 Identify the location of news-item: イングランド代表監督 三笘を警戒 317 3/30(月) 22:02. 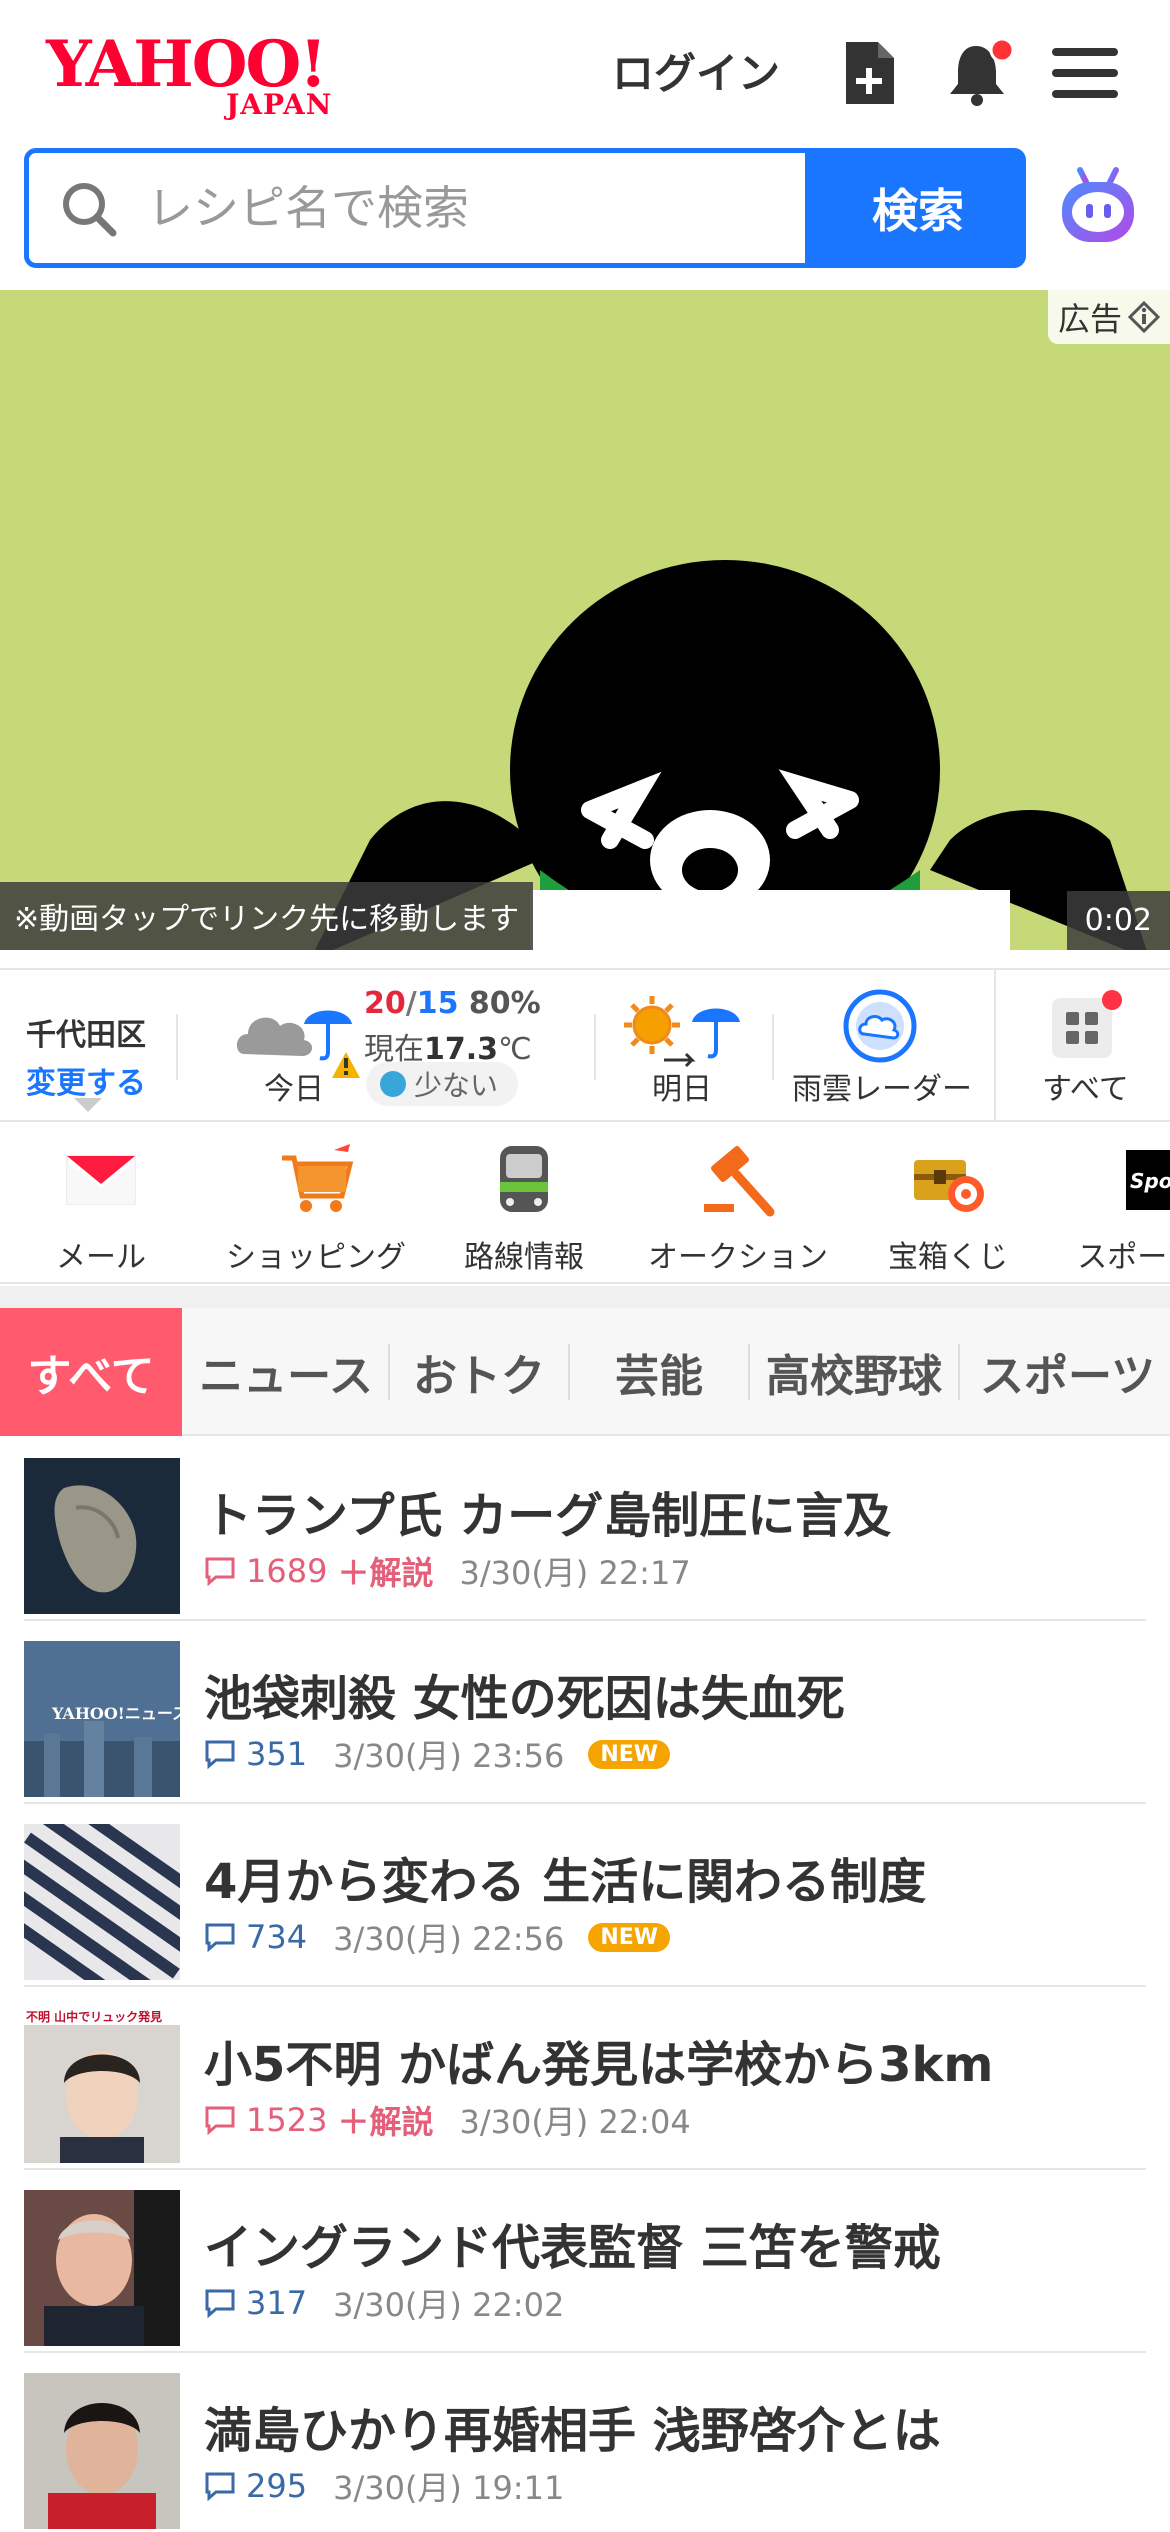
(585, 2261).